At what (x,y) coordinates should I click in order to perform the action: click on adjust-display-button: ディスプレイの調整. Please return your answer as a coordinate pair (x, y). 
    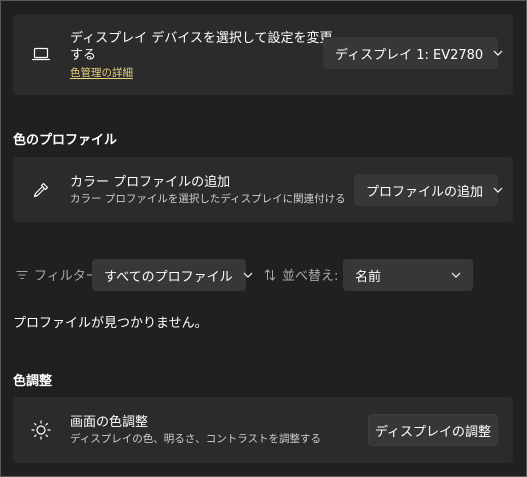
    Looking at the image, I should click on (433, 430).